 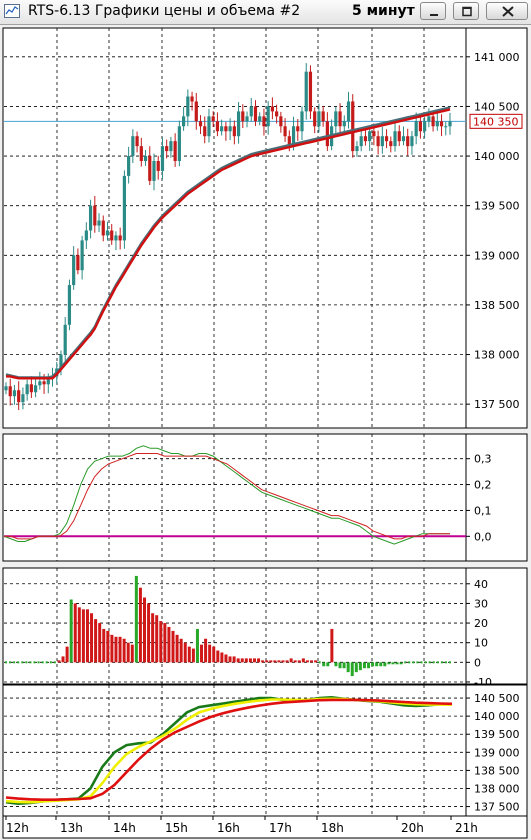 What do you see at coordinates (497, 255) in the screenshot?
I see `y-tick-label: 139 000` at bounding box center [497, 255].